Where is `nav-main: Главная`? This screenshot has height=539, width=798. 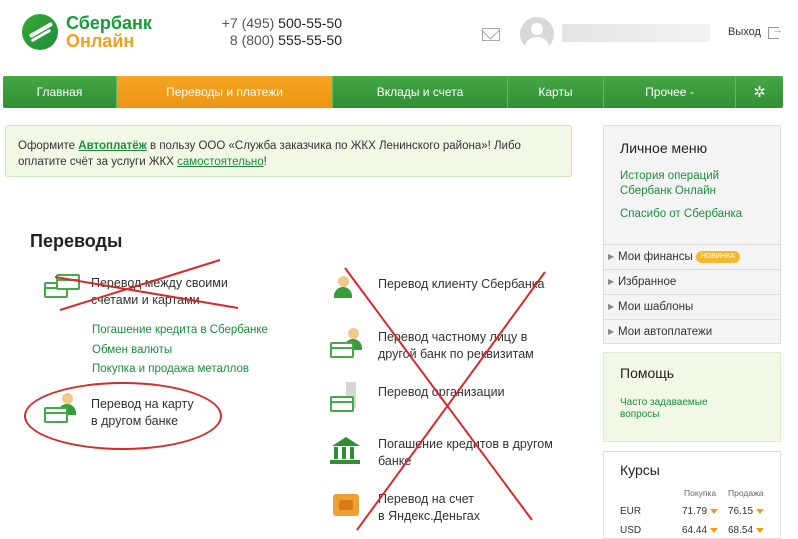
nav-main: Главная is located at coordinates (60, 92).